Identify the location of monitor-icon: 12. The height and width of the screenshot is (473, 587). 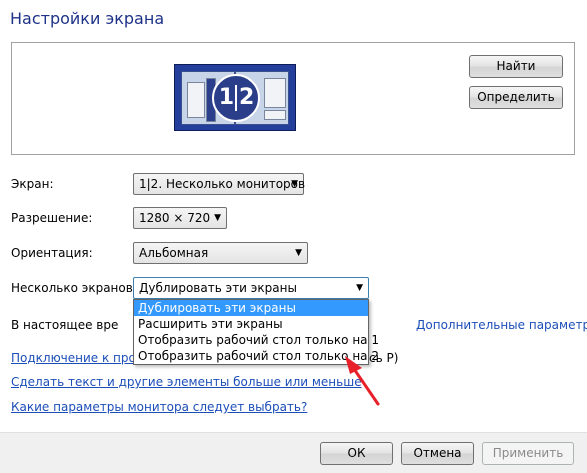
(235, 97).